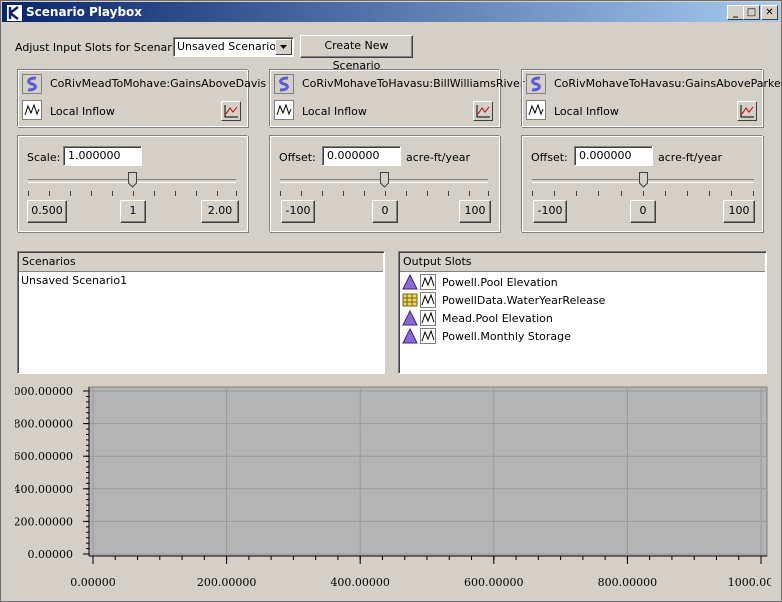  I want to click on scenario-label: Adjust Input Slots for Scenario:, so click(100, 47).